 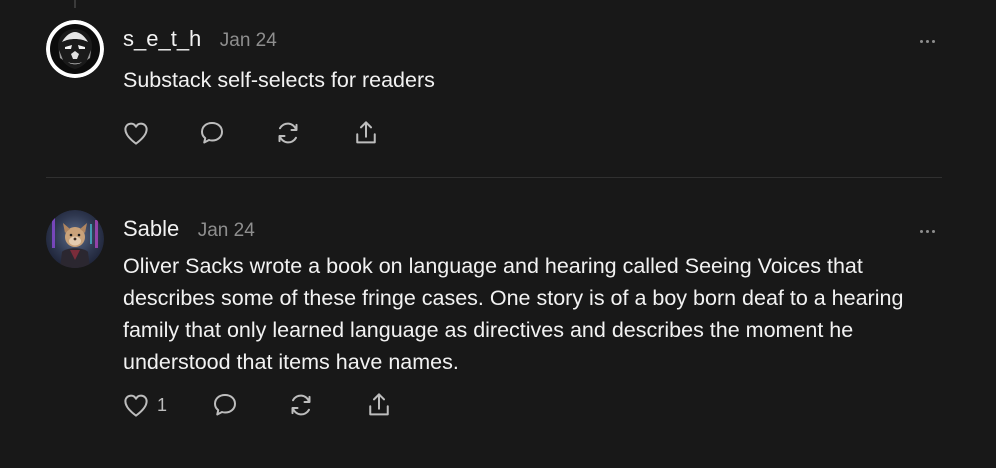 I want to click on like-button: 1, so click(x=144, y=405).